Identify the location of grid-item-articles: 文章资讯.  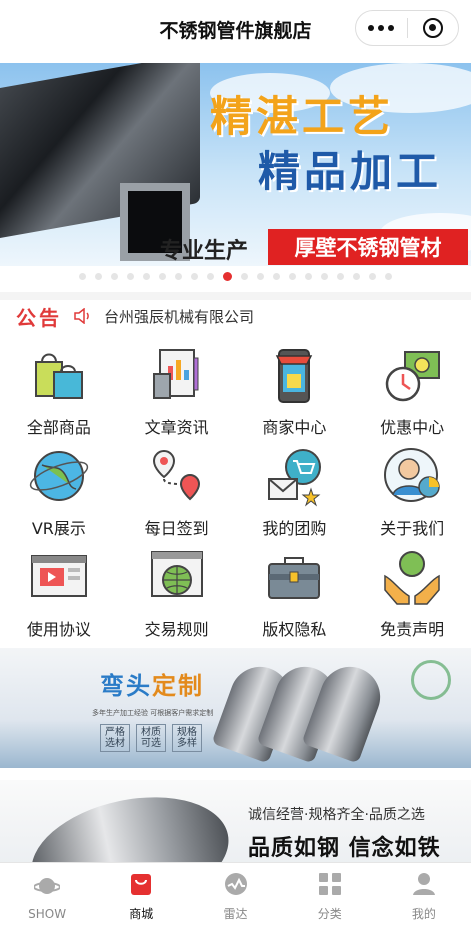
(177, 388).